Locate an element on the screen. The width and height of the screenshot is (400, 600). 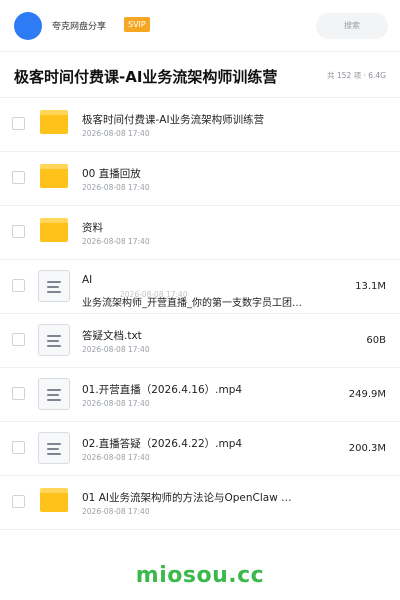
folder-summary: 共 152 项 · 6.4G is located at coordinates (356, 75).